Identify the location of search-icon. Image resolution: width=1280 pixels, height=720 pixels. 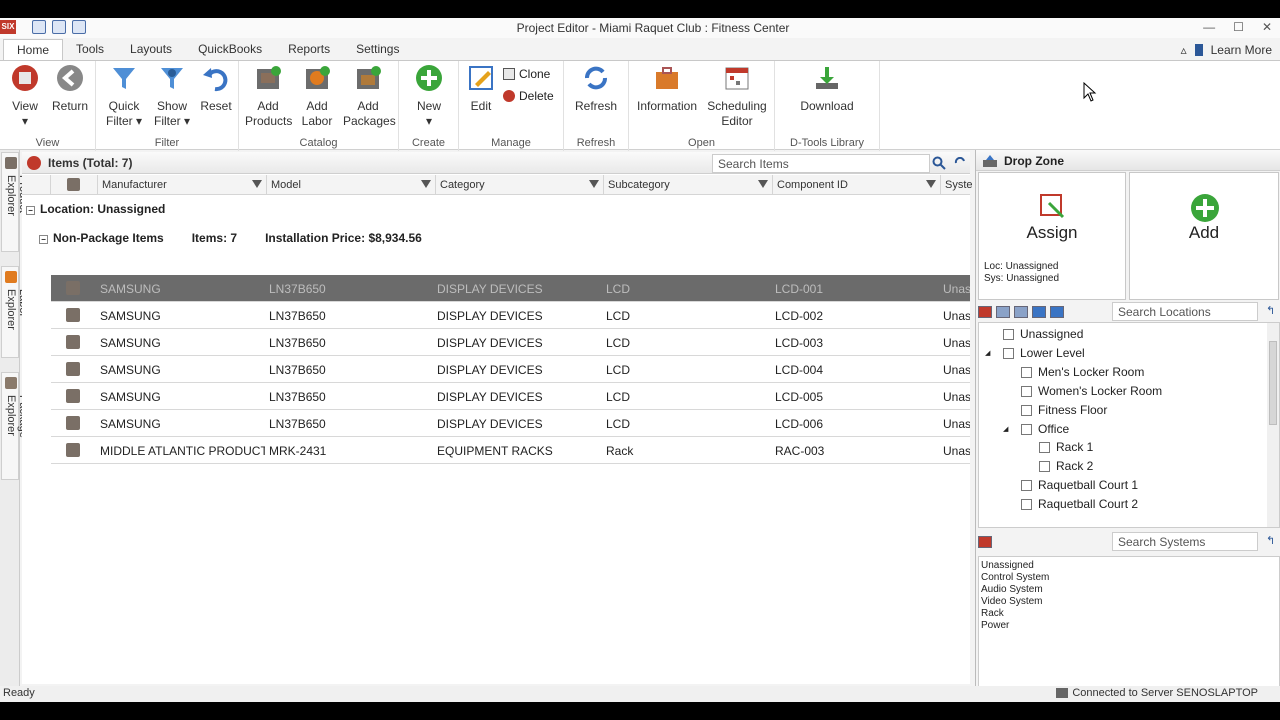
(939, 163).